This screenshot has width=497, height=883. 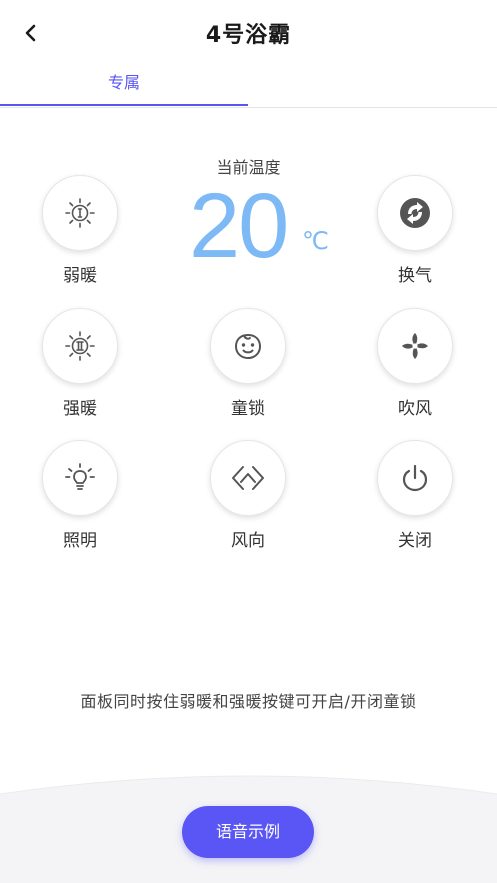 I want to click on voice-example-button: 语音示例, so click(x=248, y=832).